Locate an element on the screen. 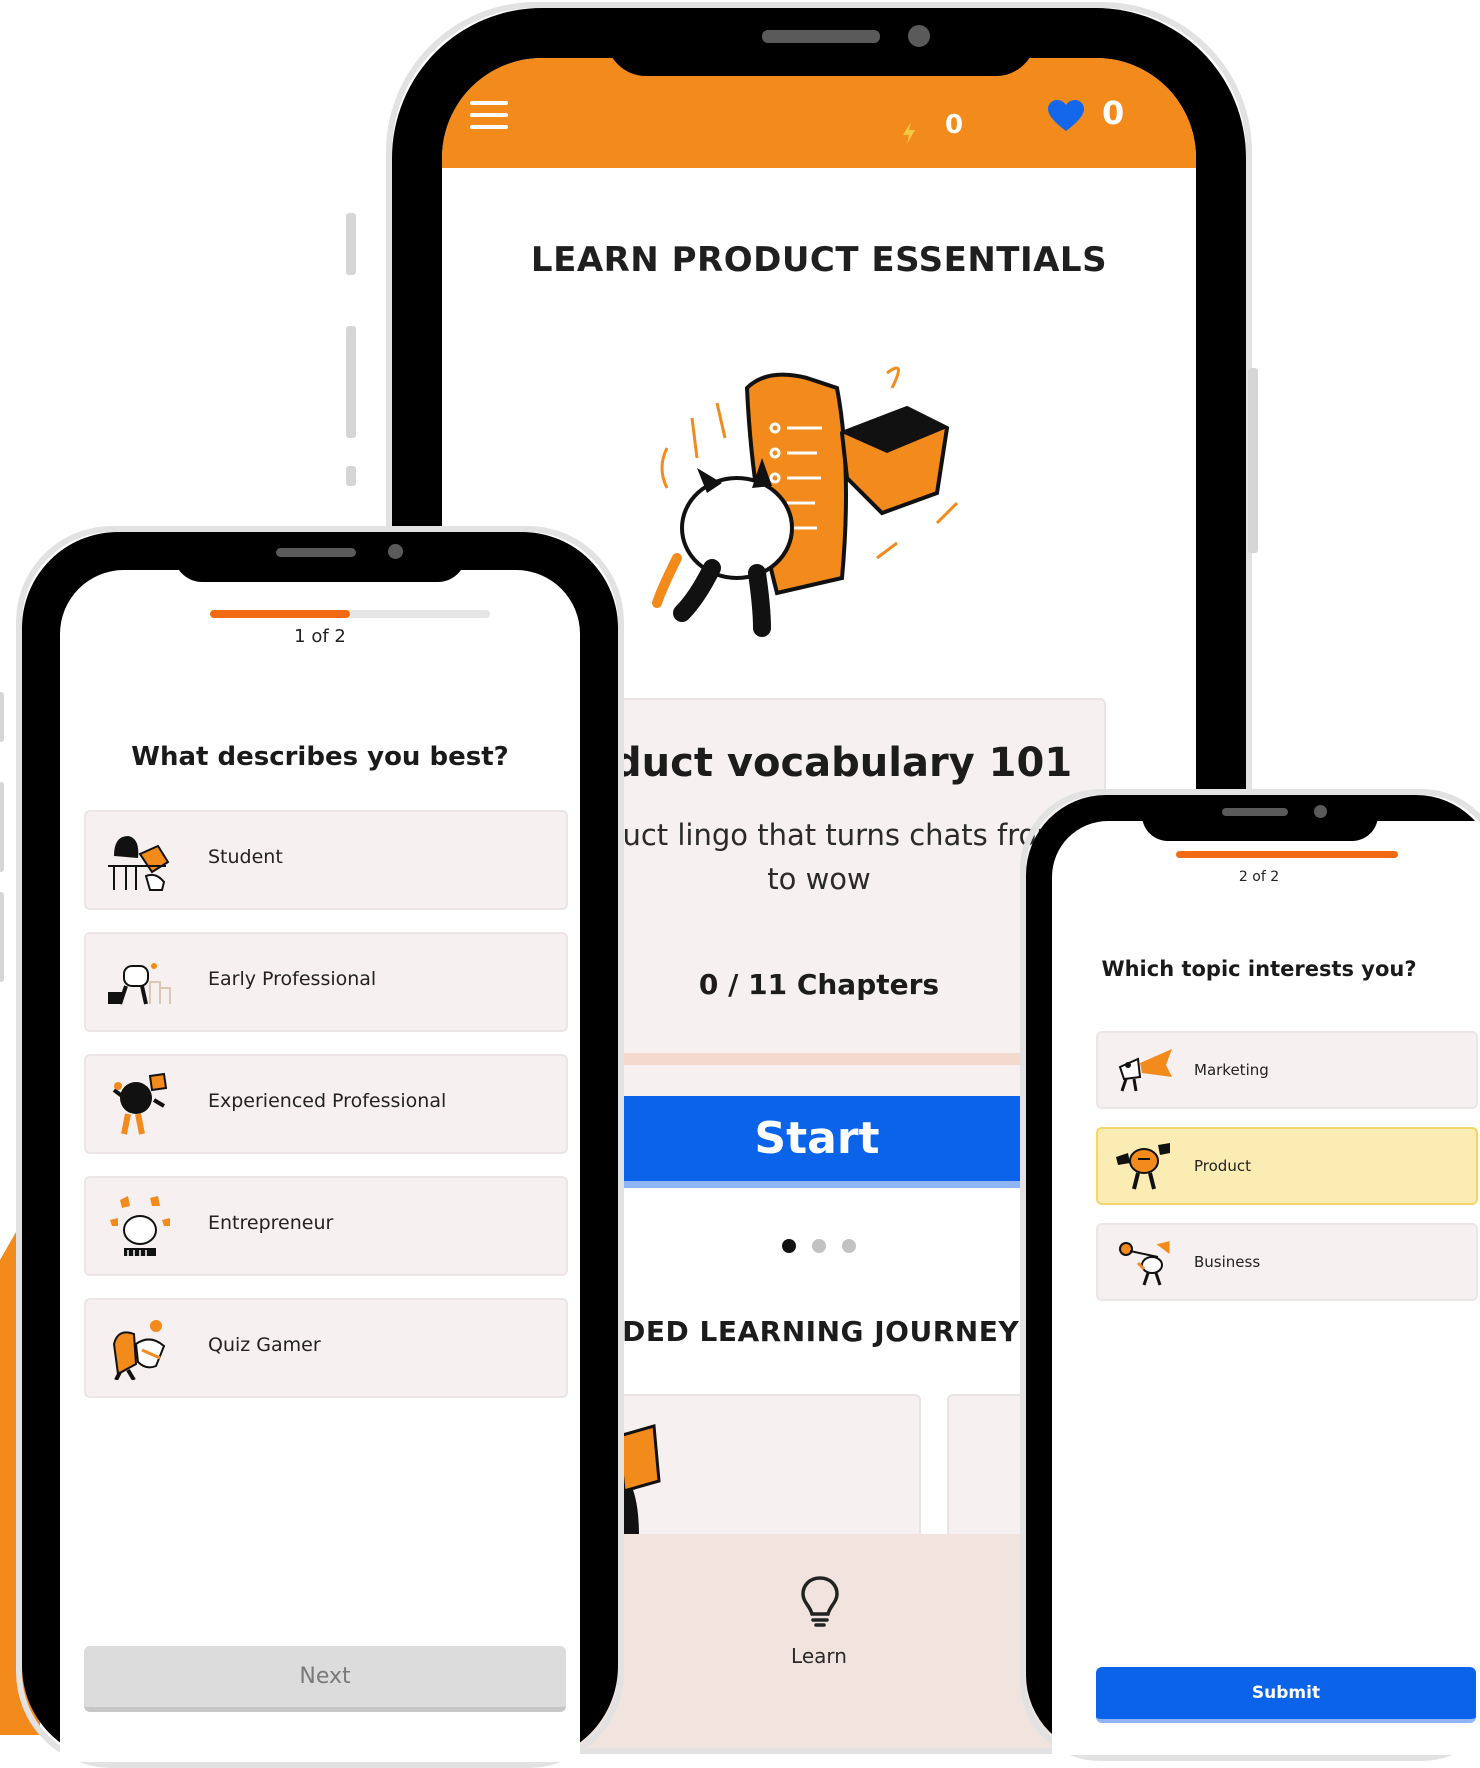  lightning-icon is located at coordinates (909, 133).